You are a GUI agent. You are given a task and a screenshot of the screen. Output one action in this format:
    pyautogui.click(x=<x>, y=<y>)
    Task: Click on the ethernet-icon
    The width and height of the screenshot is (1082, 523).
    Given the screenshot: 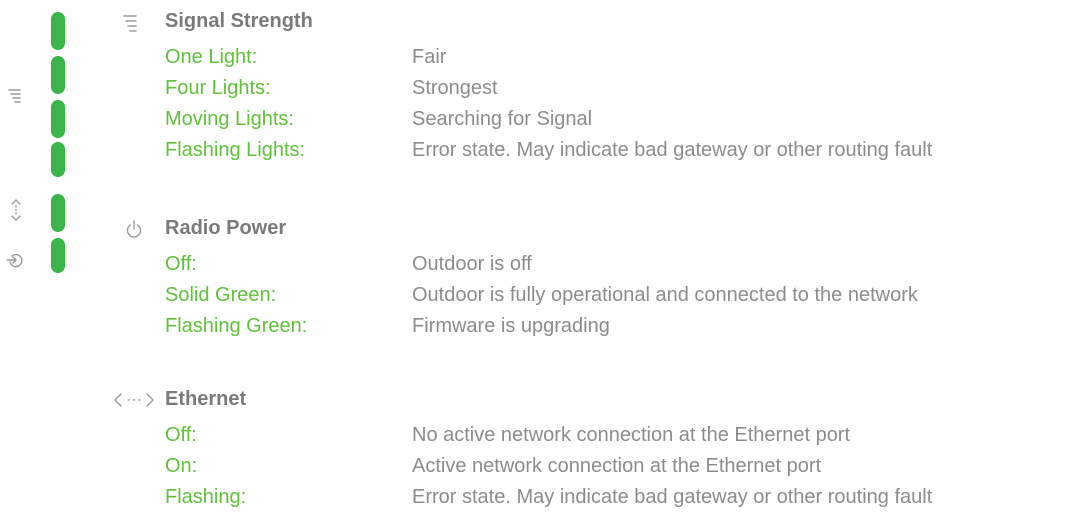 What is the action you would take?
    pyautogui.click(x=134, y=400)
    